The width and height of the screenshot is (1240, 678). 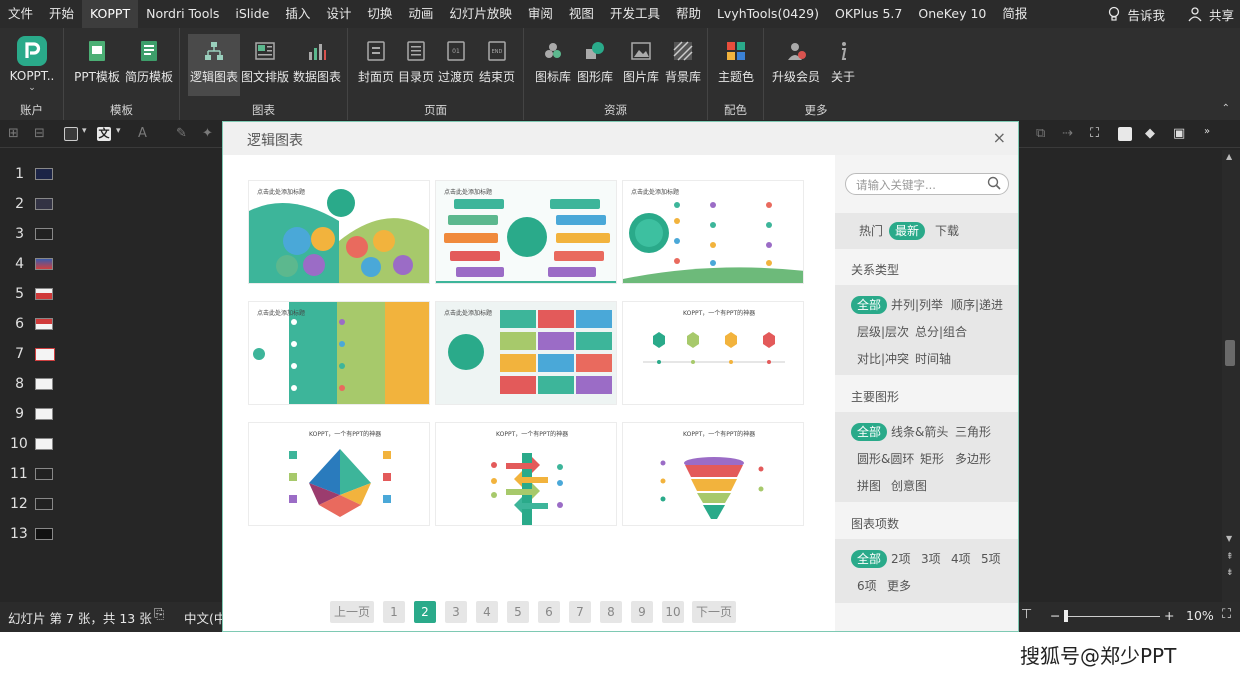 I want to click on icon-library-button: 图标库, so click(x=553, y=65).